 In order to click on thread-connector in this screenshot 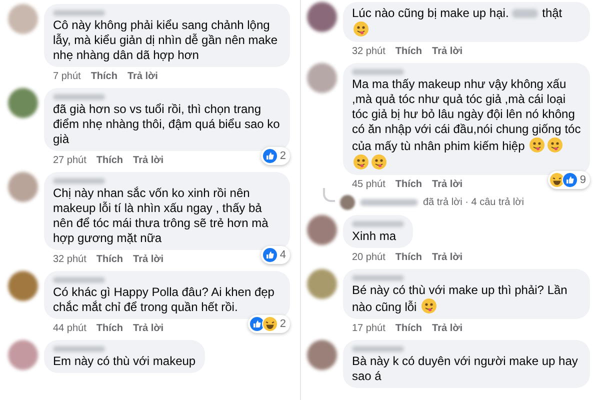, I will do `click(329, 195)`.